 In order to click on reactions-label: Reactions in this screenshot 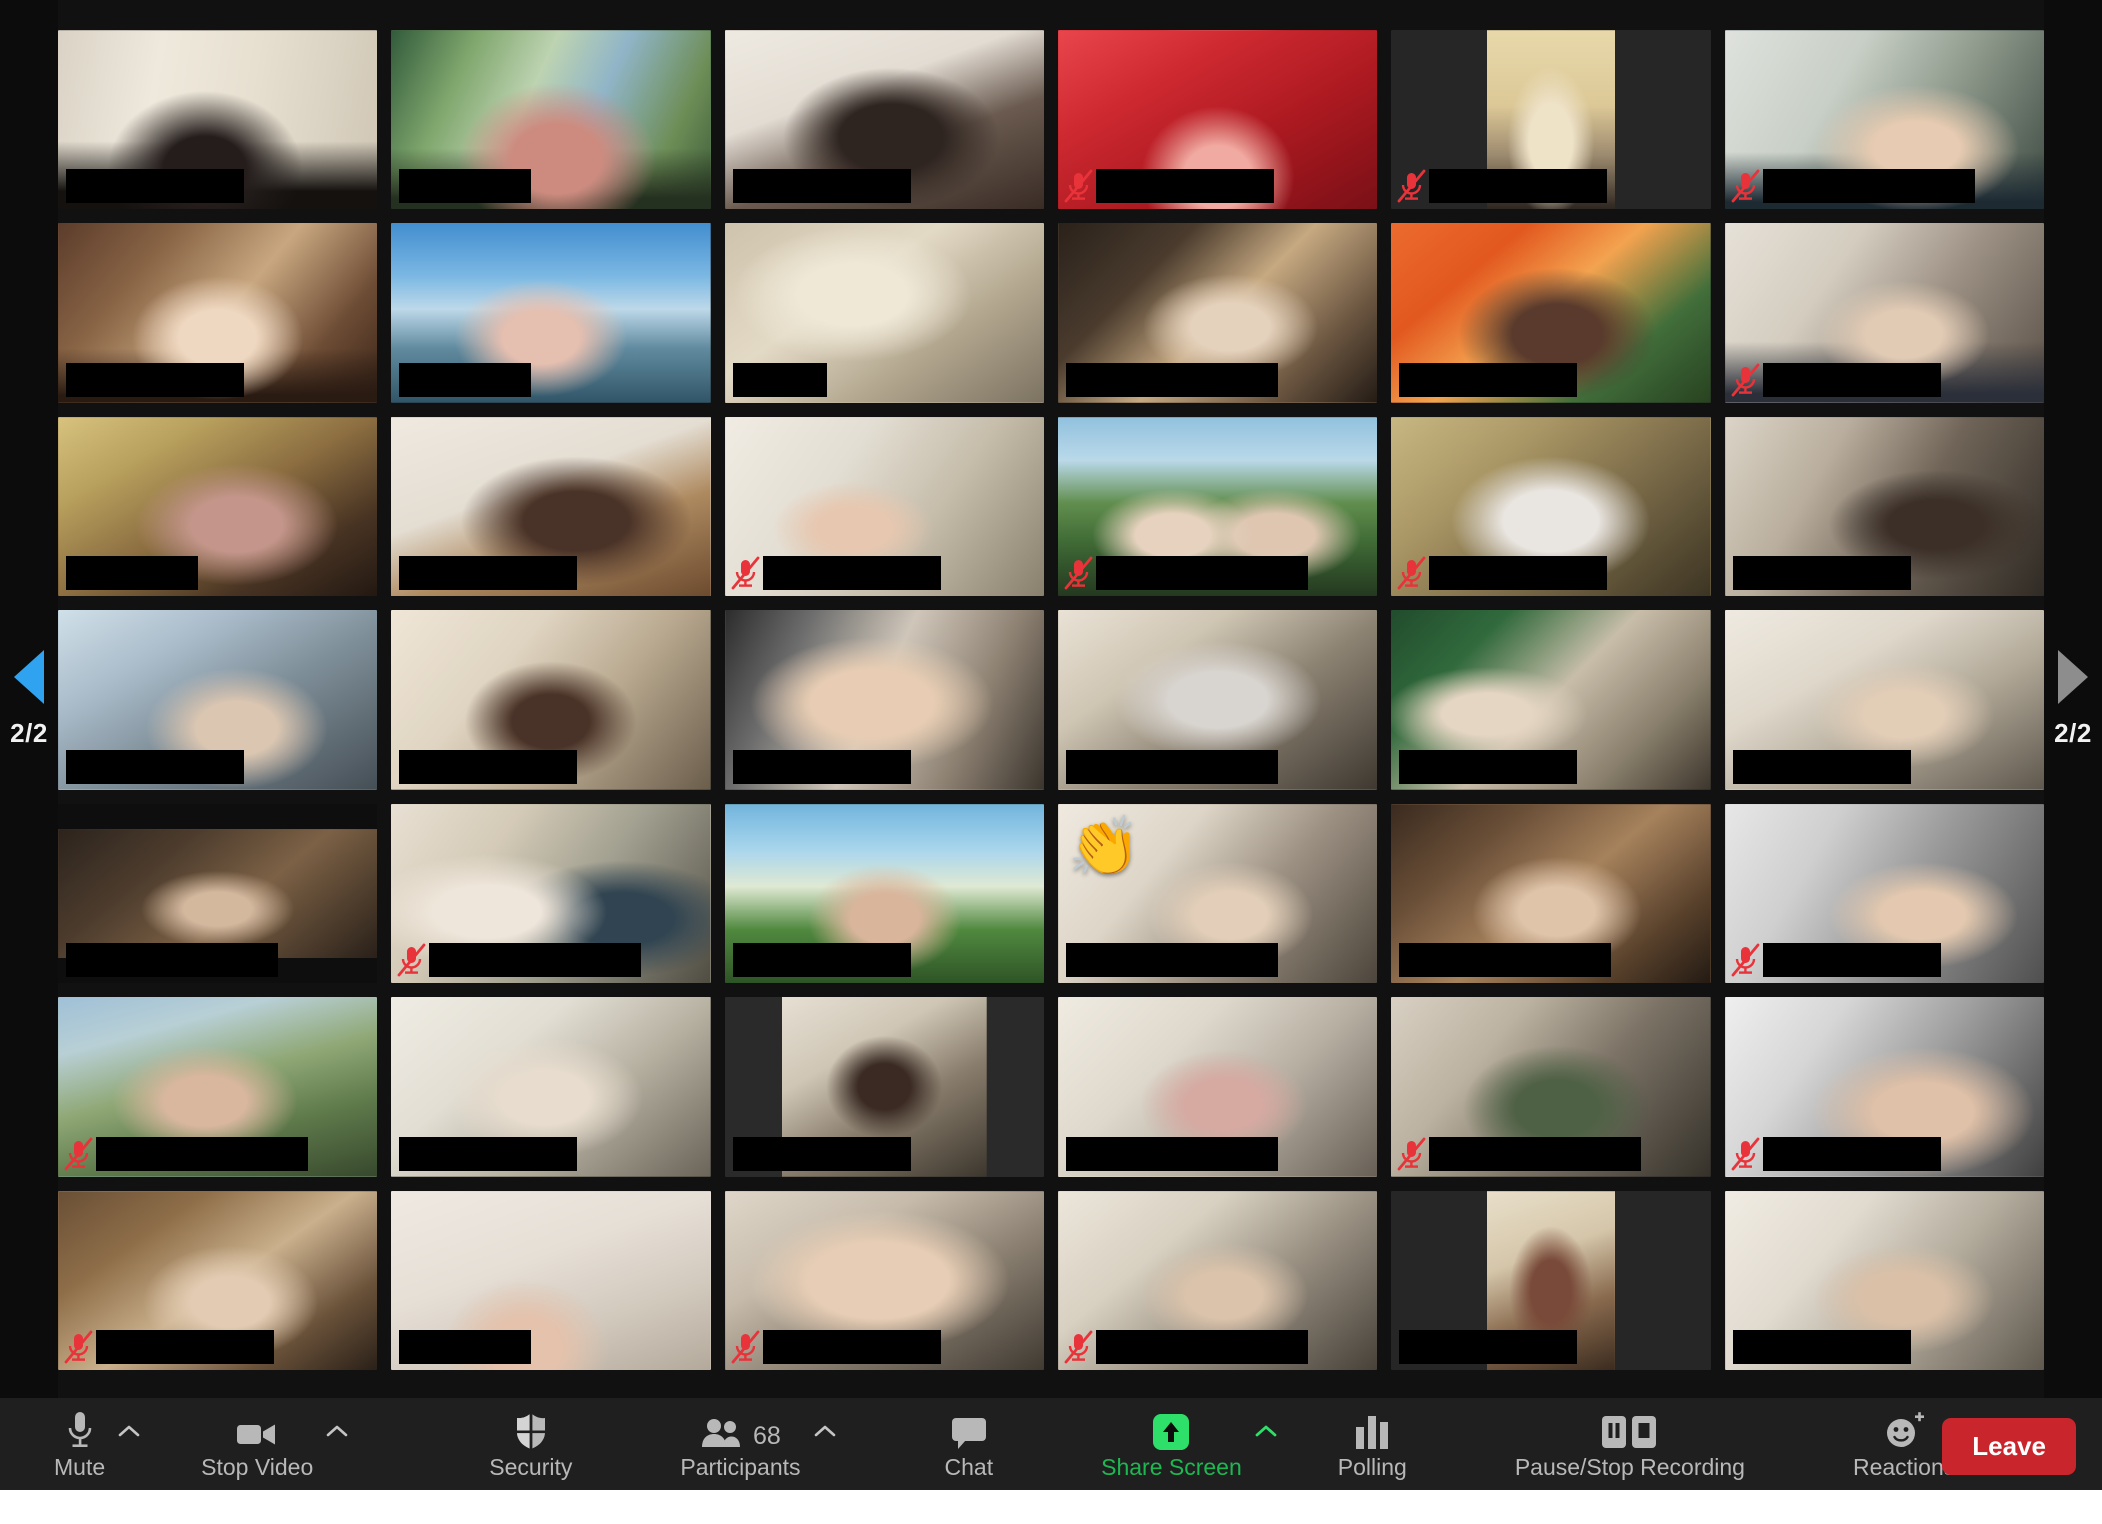, I will do `click(1904, 1466)`.